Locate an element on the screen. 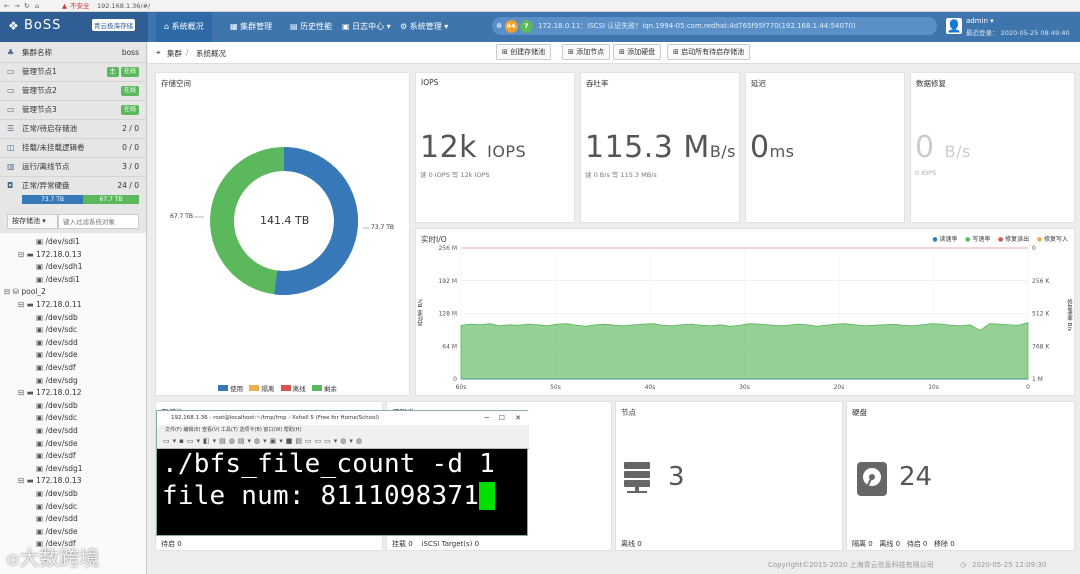  storage-donut-chart is located at coordinates (281, 221).